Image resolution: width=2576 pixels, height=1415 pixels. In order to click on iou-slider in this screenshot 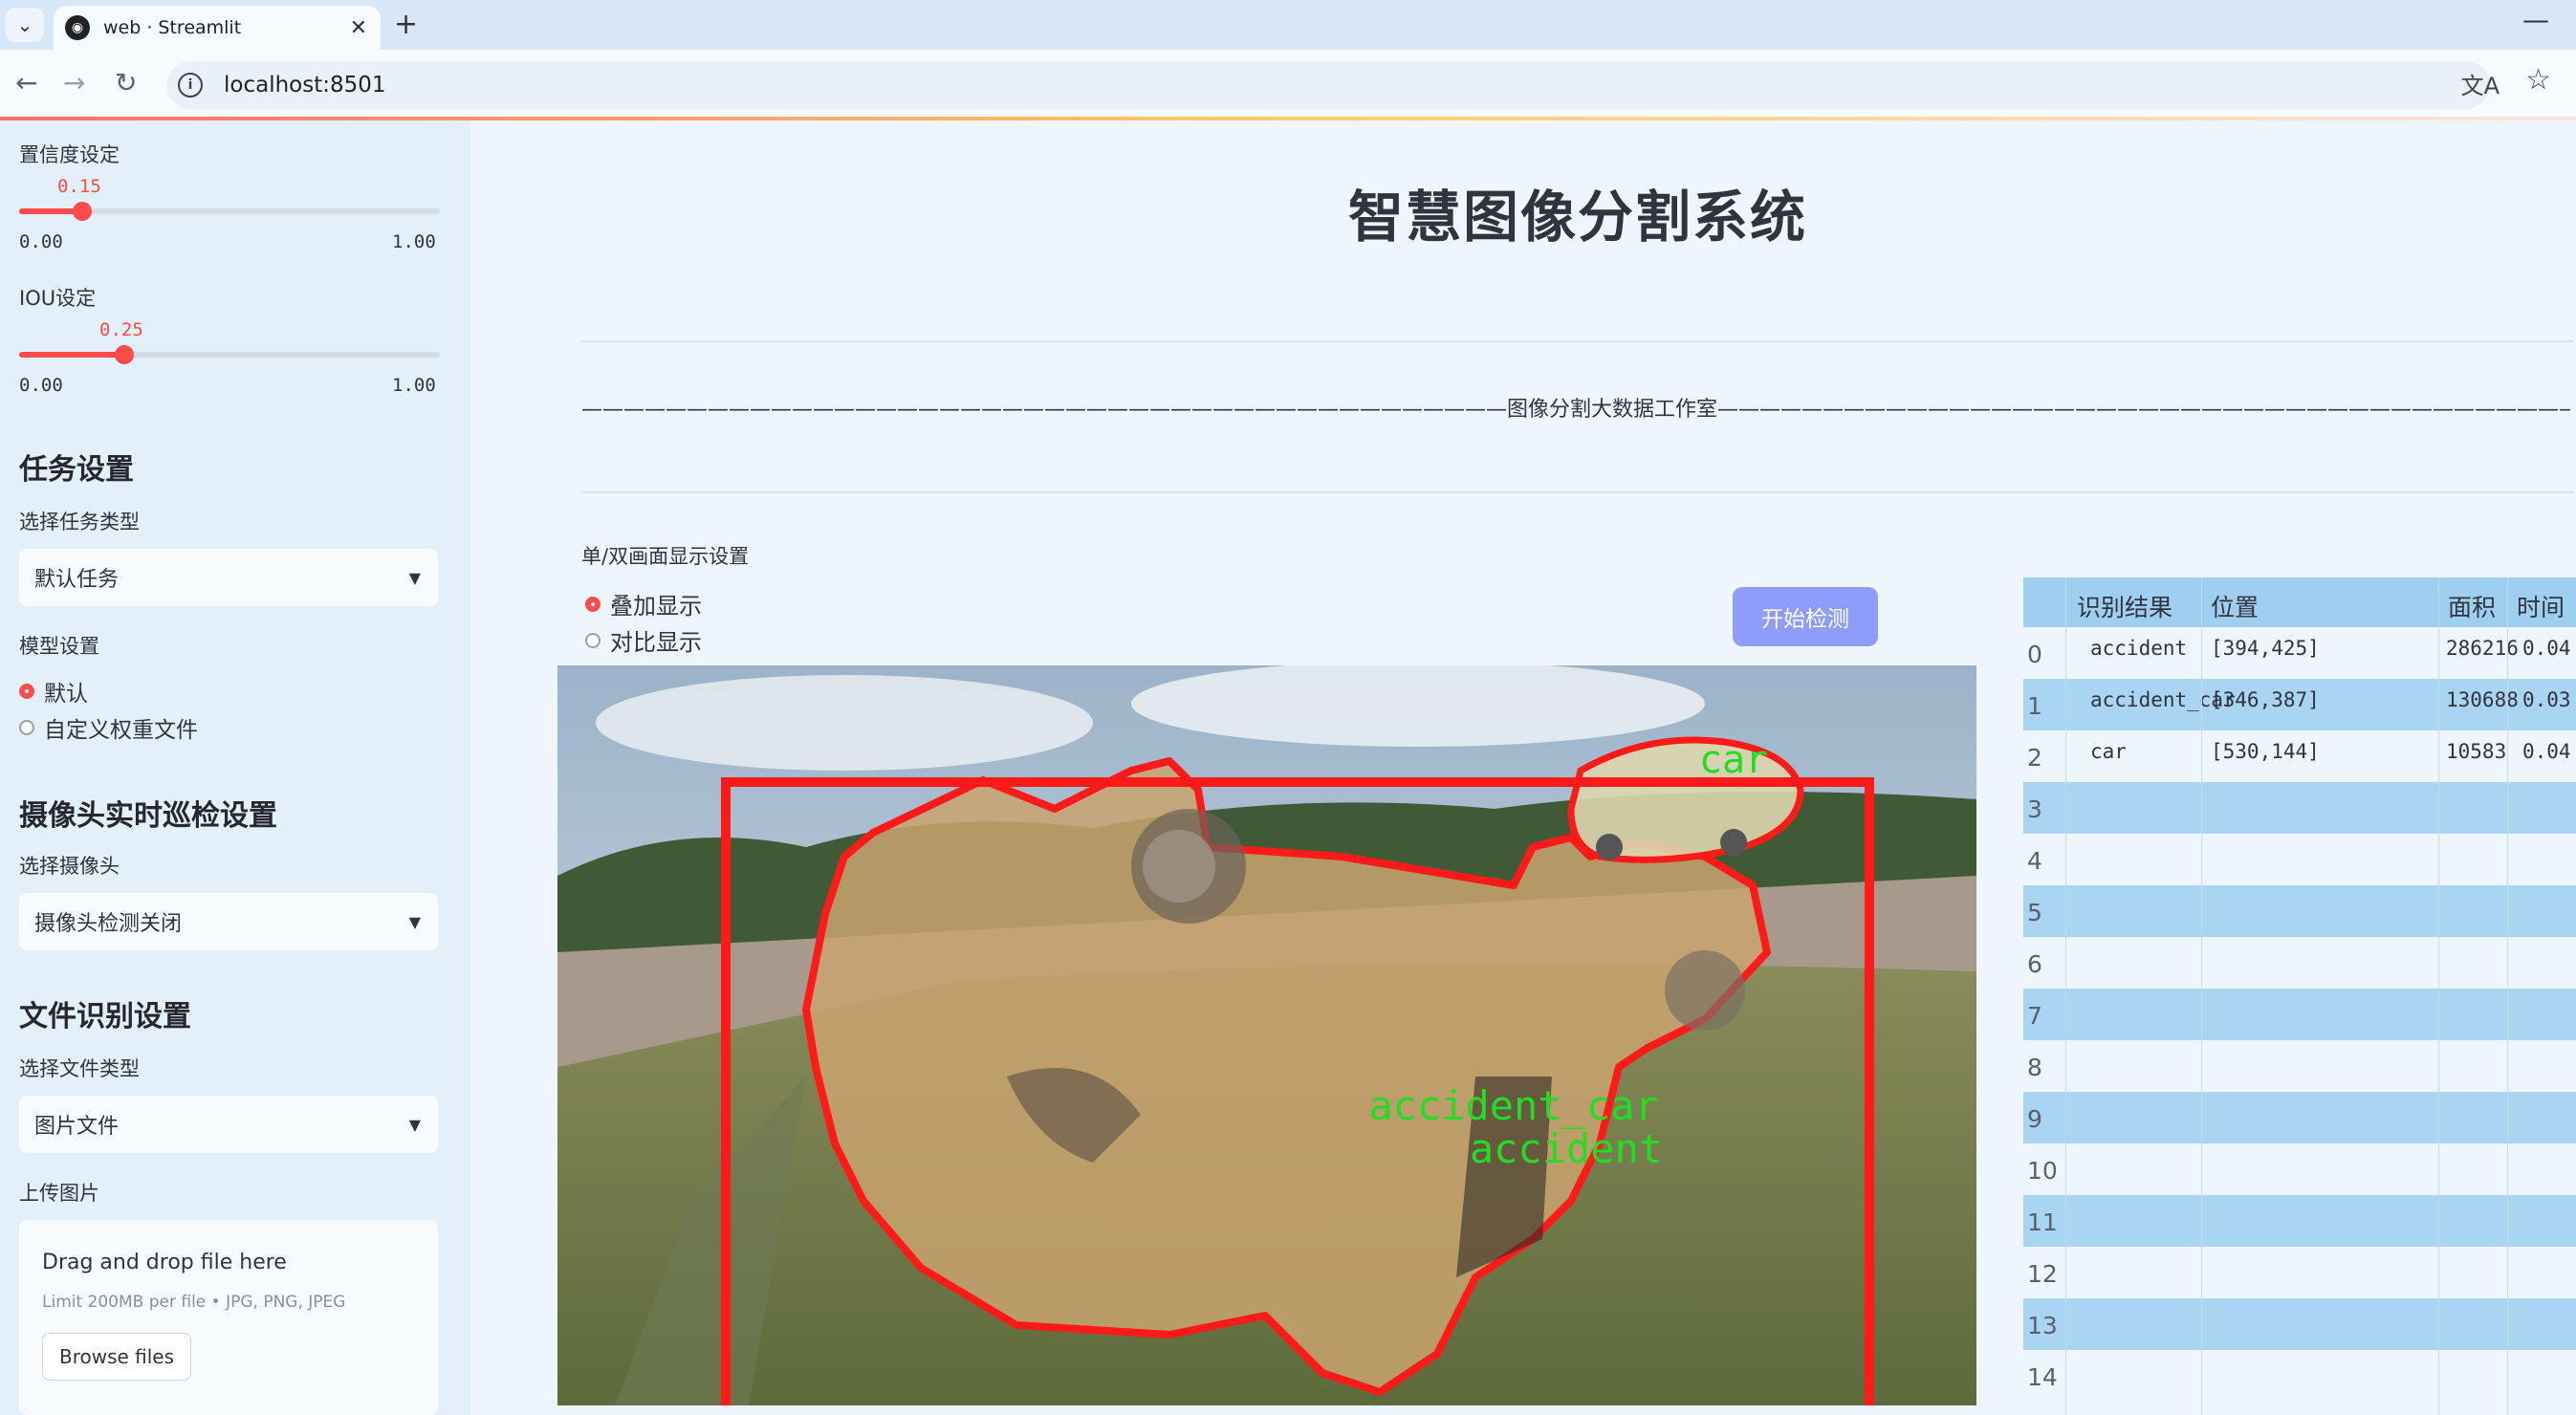, I will do `click(229, 354)`.